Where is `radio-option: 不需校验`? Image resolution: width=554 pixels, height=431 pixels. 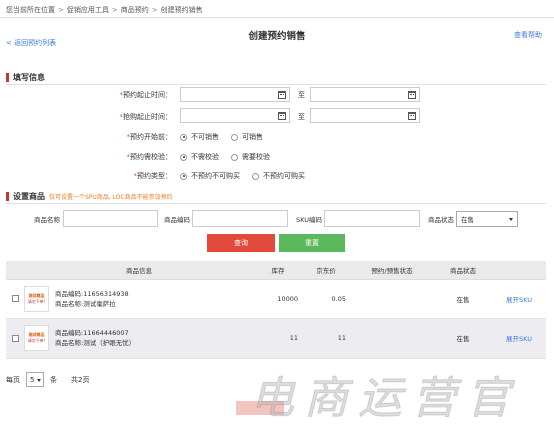
radio-option: 不需校验 is located at coordinates (199, 157).